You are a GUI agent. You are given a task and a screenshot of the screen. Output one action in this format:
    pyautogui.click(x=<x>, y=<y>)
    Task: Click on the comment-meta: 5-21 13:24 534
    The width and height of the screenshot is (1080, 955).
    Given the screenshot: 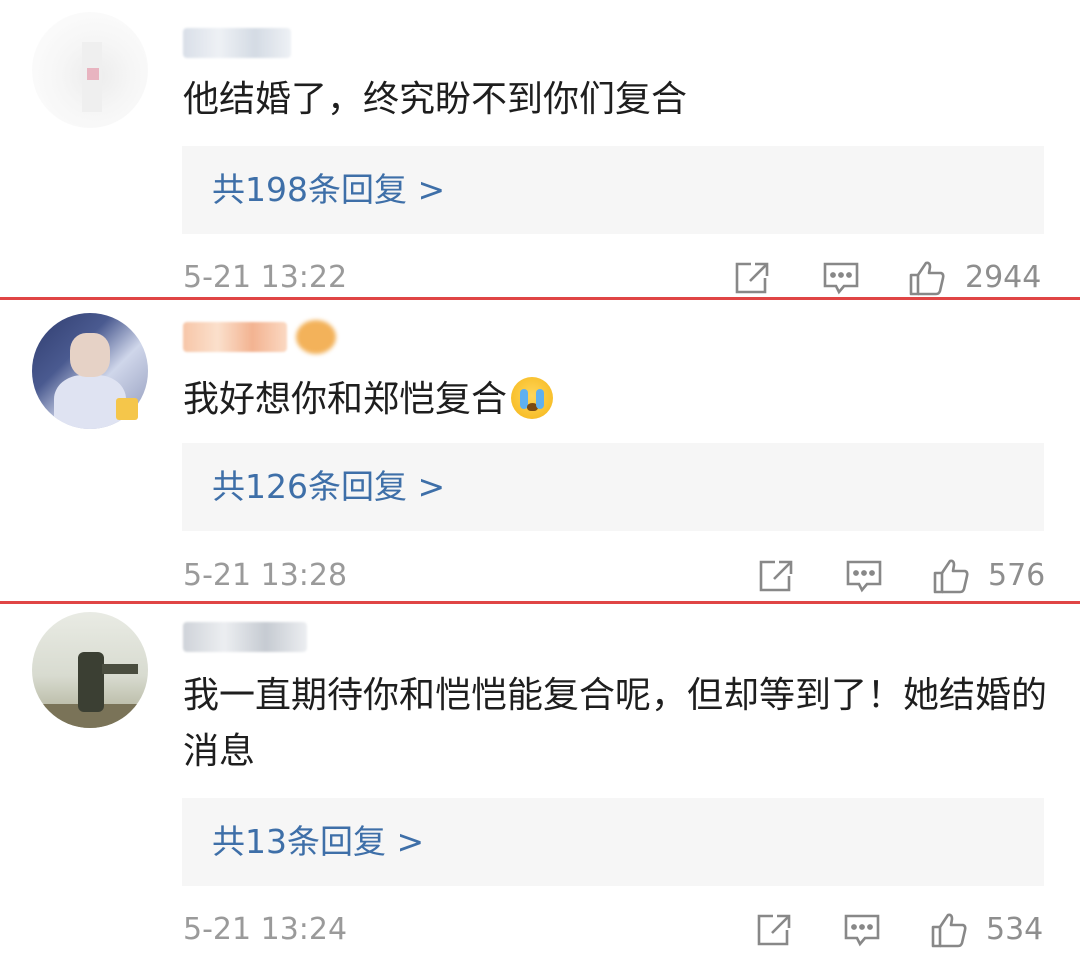 What is the action you would take?
    pyautogui.click(x=540, y=930)
    